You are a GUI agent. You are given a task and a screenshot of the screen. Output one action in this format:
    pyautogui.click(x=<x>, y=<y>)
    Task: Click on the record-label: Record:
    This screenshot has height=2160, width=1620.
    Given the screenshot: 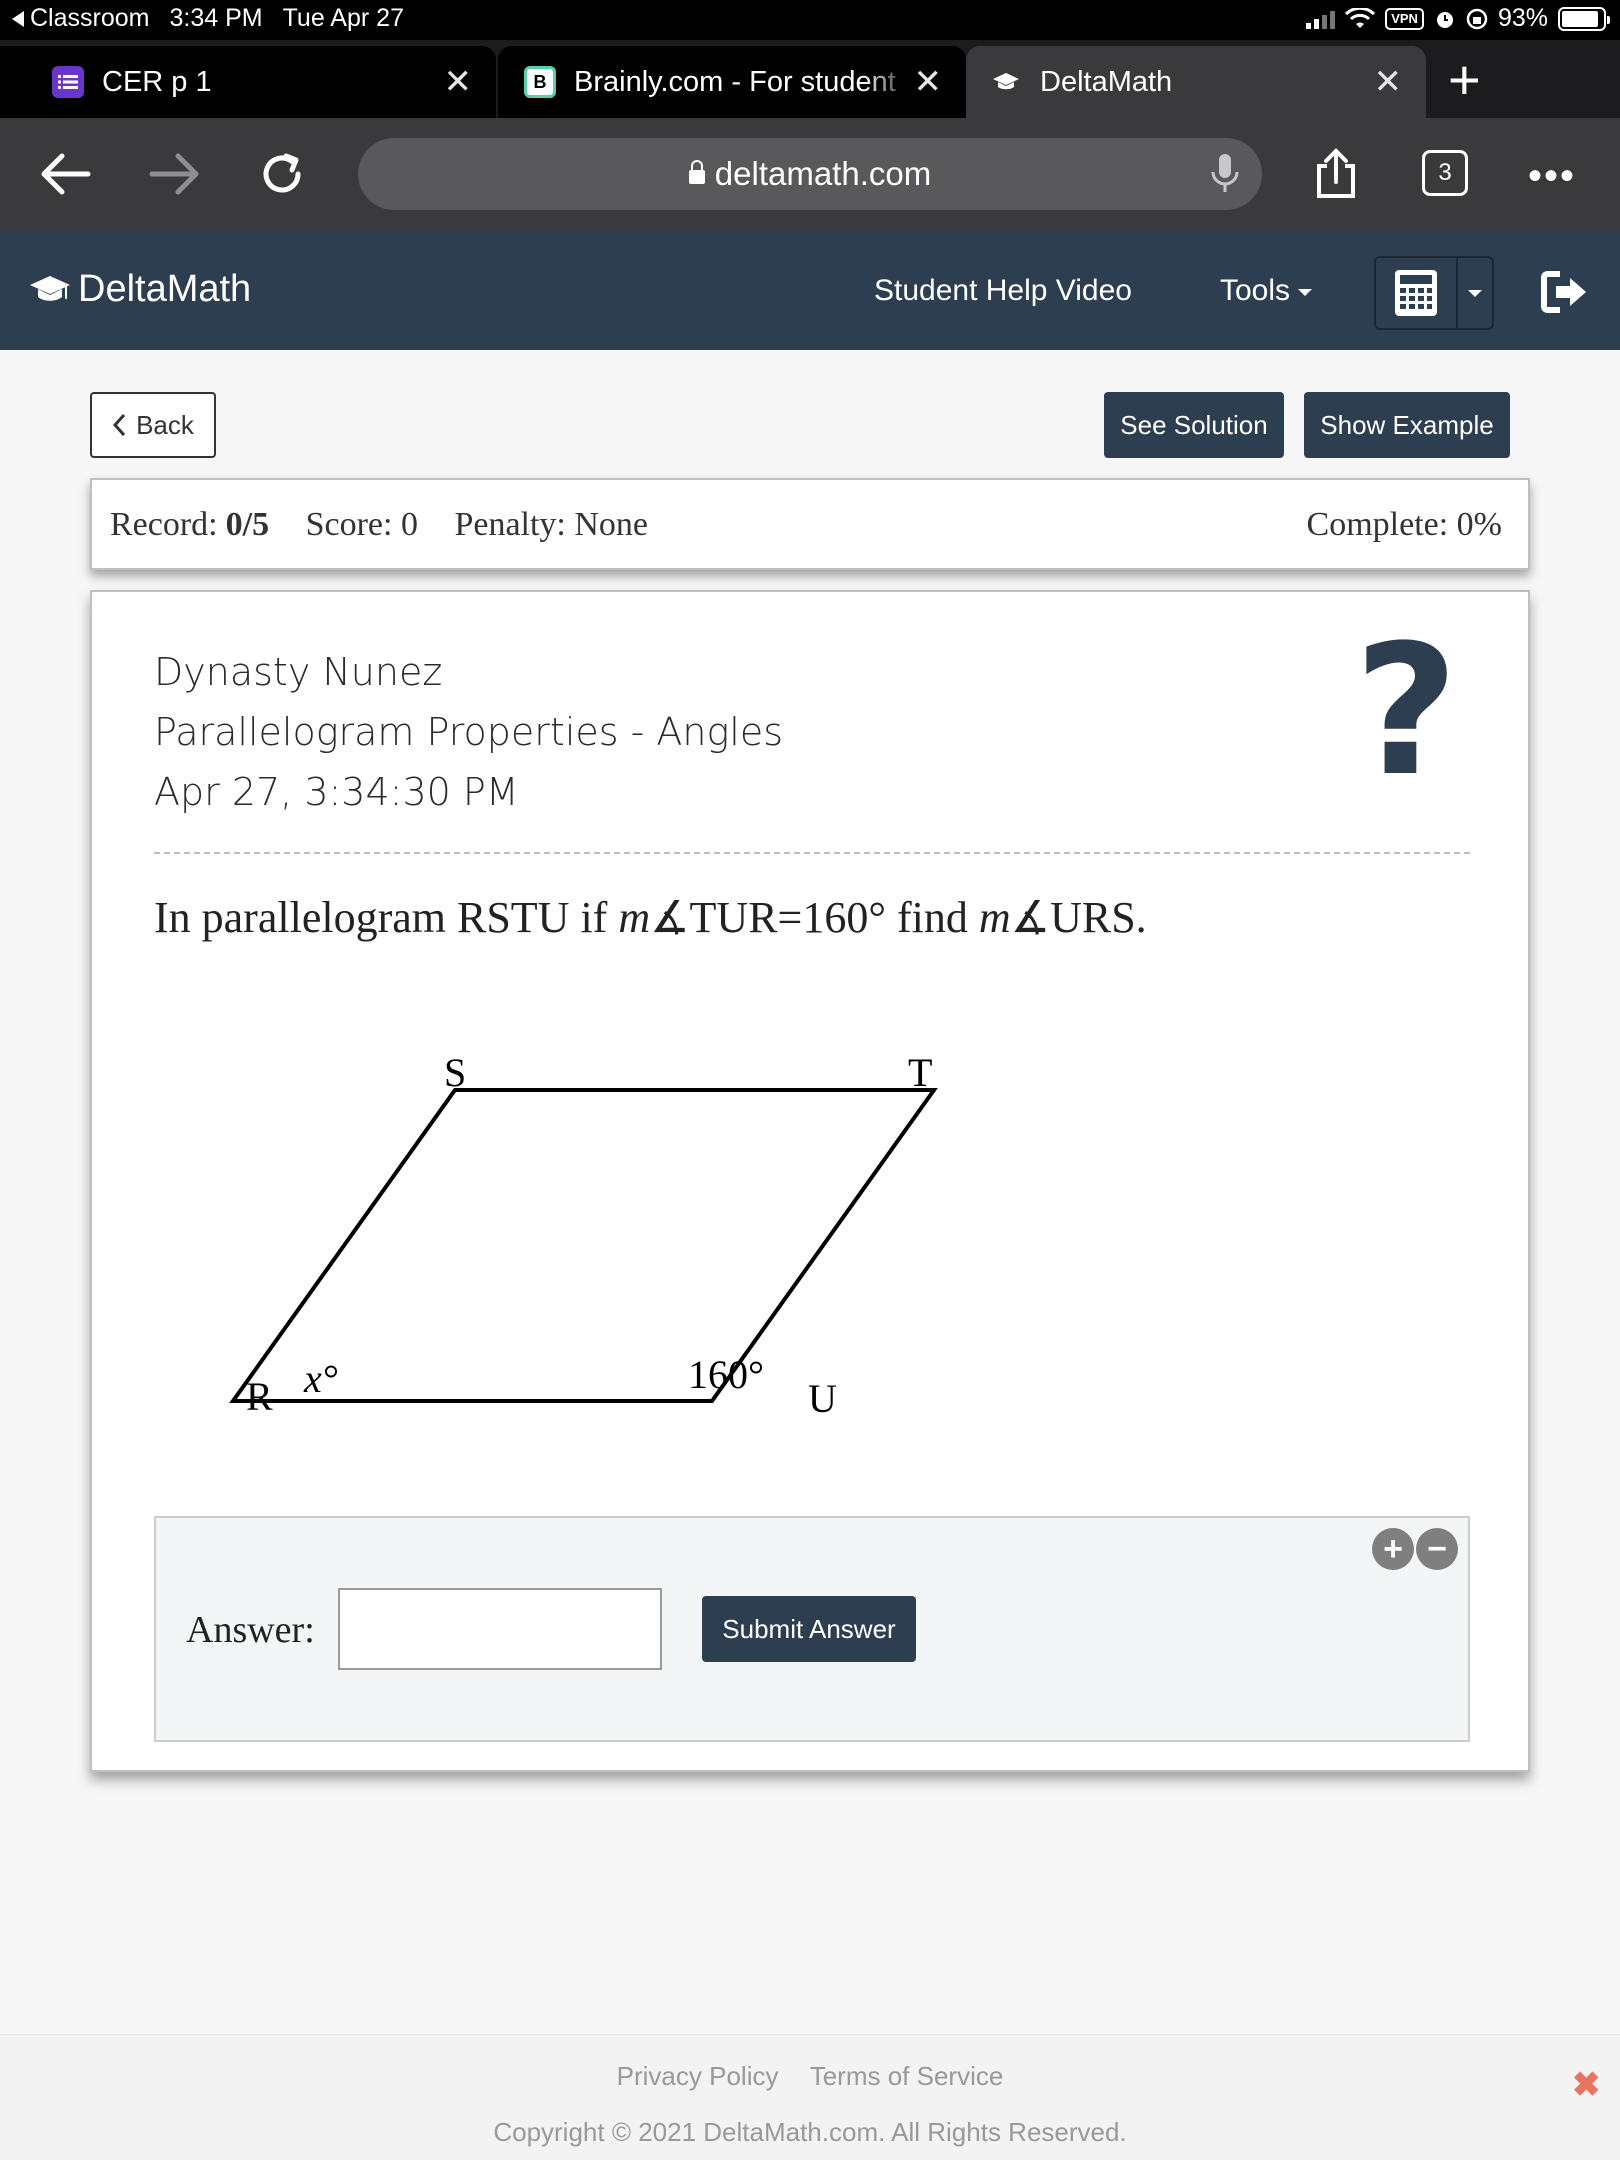 What is the action you would take?
    pyautogui.click(x=164, y=524)
    